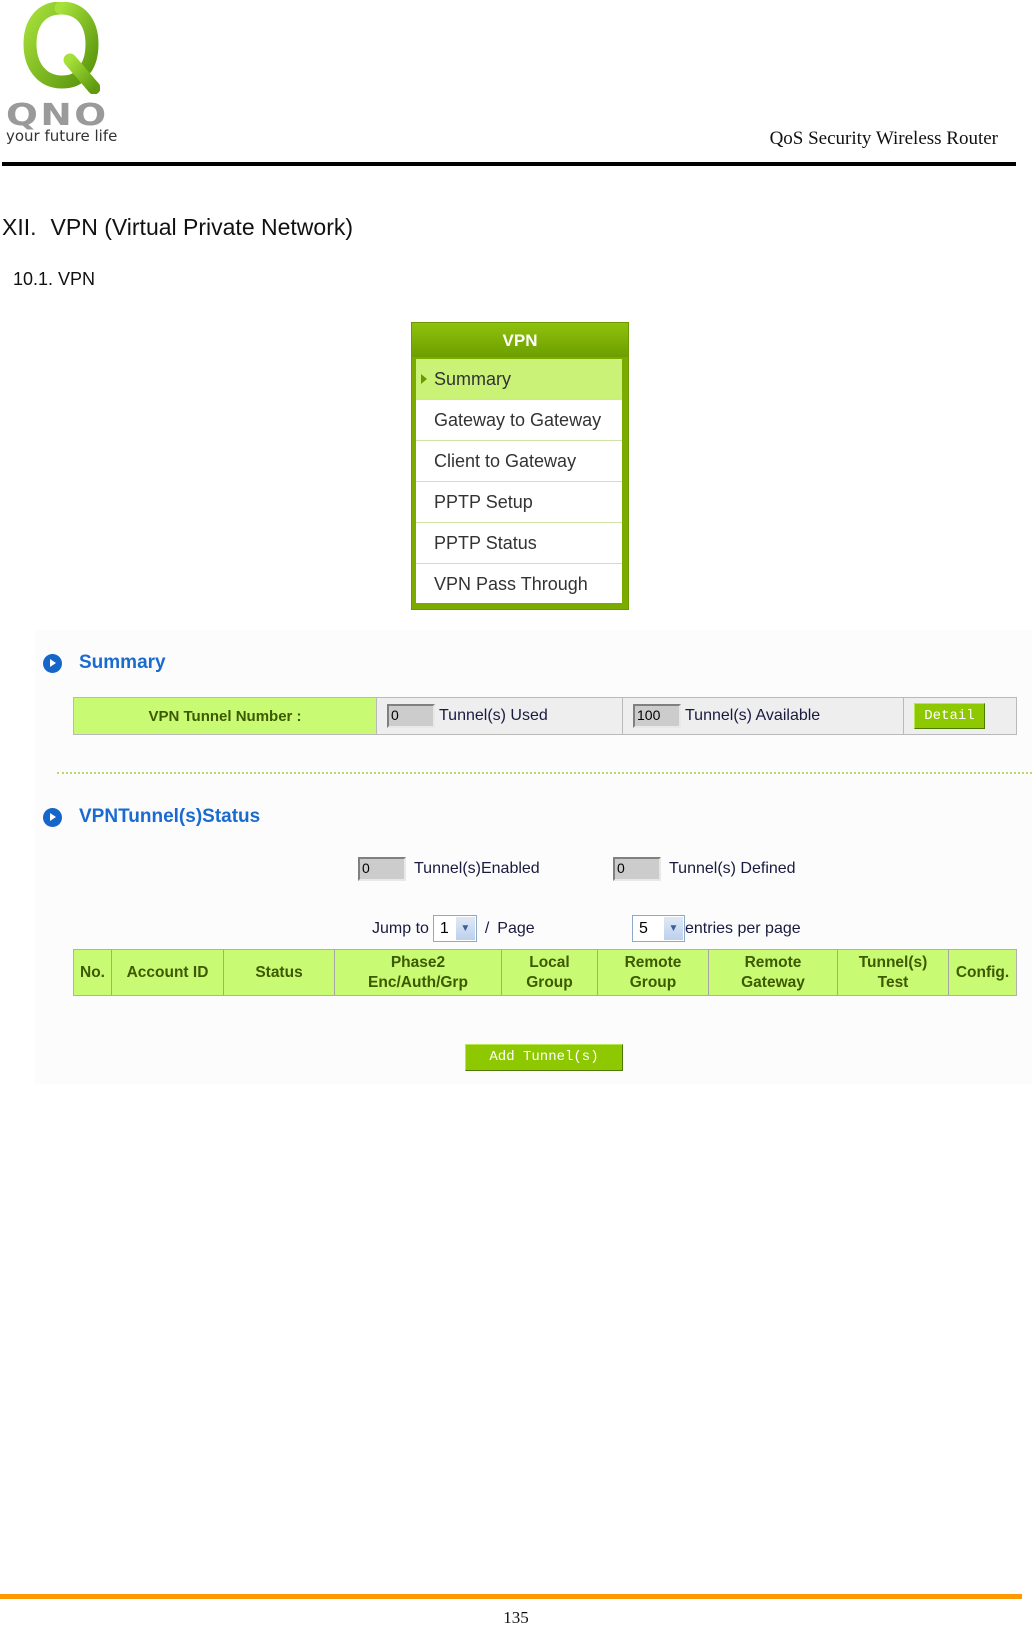 The image size is (1032, 1632). I want to click on tunnels-used-field: 0, so click(411, 716).